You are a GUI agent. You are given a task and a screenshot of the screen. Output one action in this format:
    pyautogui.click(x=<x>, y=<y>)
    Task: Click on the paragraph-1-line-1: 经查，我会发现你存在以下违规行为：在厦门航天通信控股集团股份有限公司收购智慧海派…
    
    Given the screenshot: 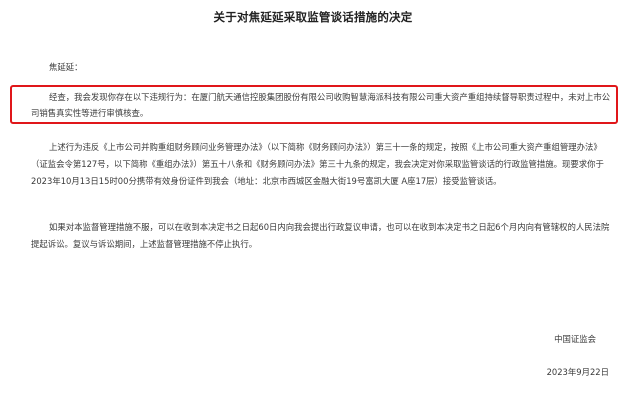 What is the action you would take?
    pyautogui.click(x=330, y=97)
    